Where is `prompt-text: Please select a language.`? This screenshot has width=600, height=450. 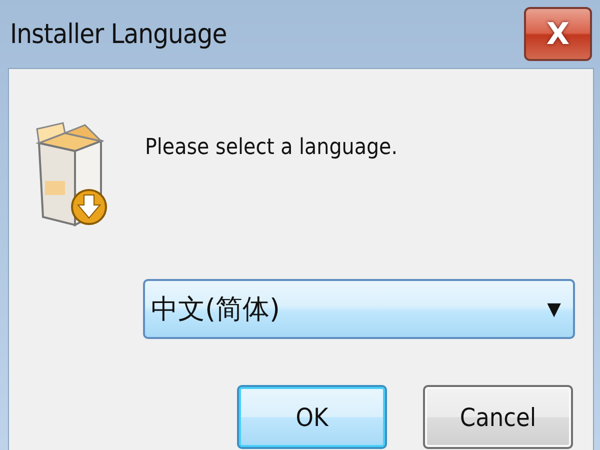 prompt-text: Please select a language. is located at coordinates (271, 147).